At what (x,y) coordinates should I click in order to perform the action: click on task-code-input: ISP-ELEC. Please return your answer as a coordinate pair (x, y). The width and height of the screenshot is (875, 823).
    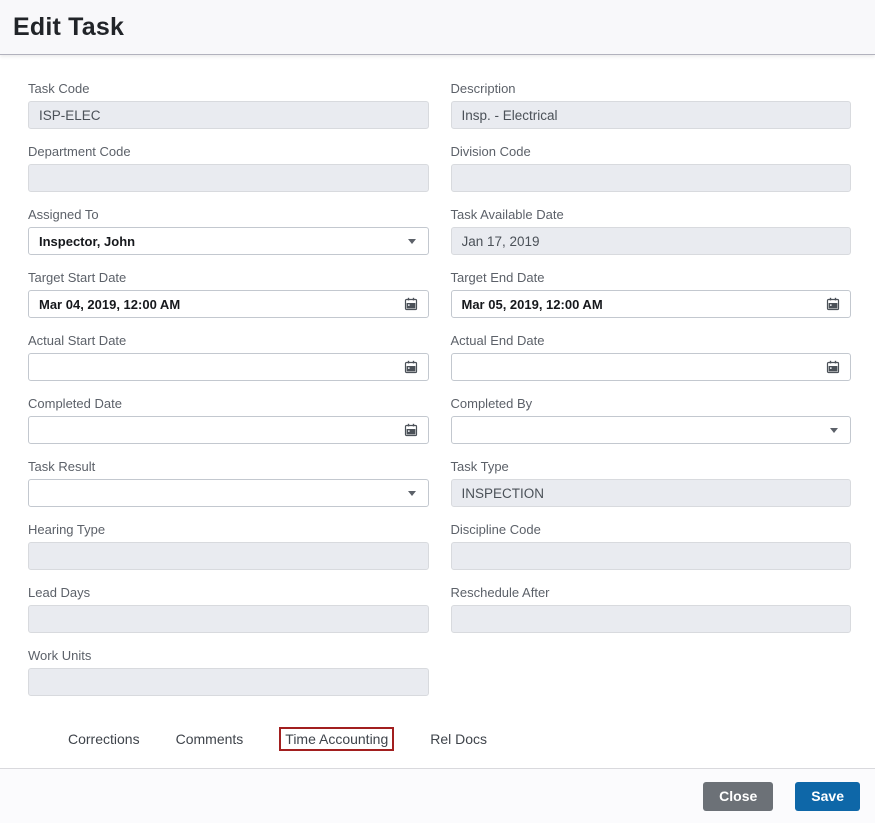
    Looking at the image, I should click on (228, 115).